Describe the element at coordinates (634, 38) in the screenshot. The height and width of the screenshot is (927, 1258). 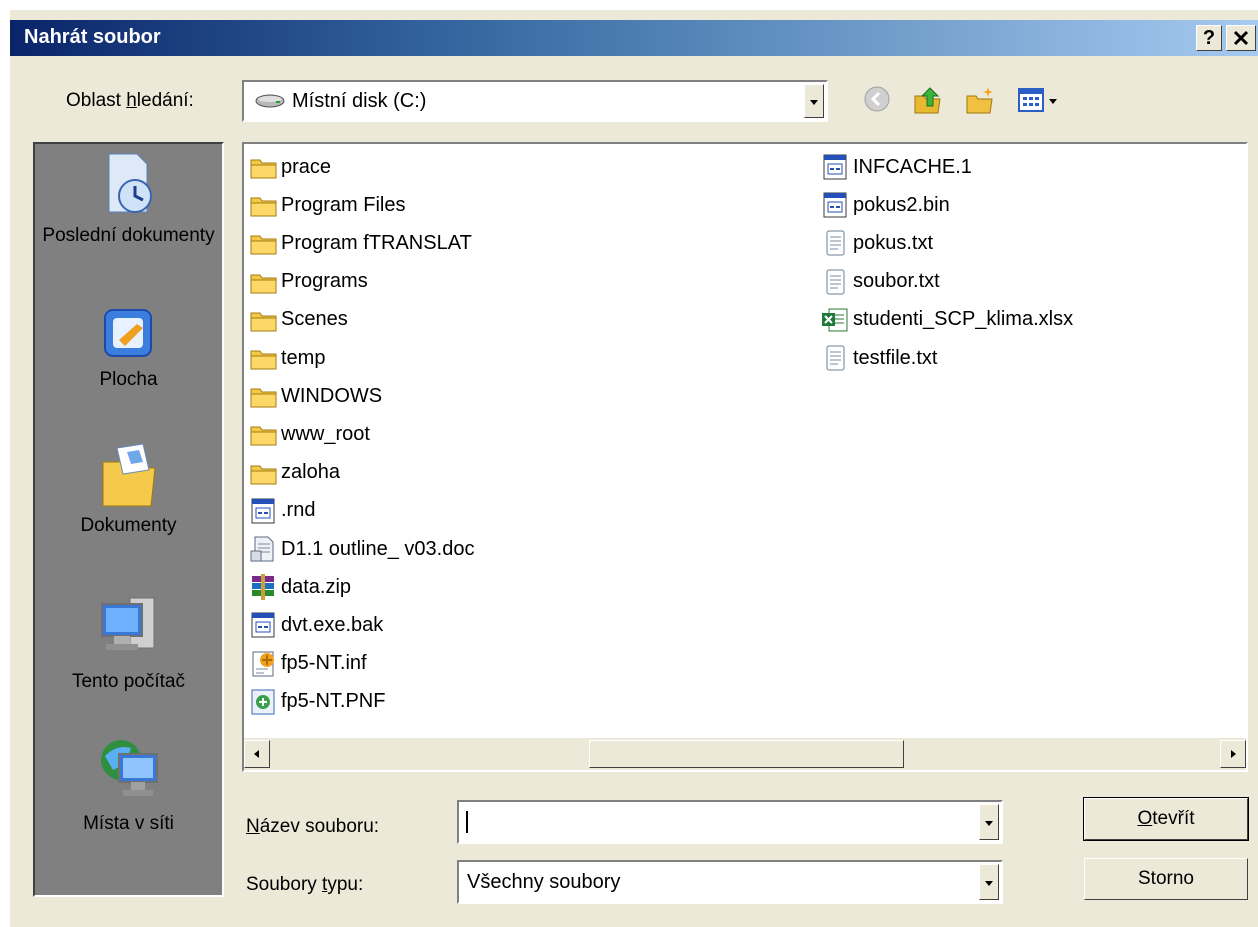
I see `title-bar: Nahrát soubor ?` at that location.